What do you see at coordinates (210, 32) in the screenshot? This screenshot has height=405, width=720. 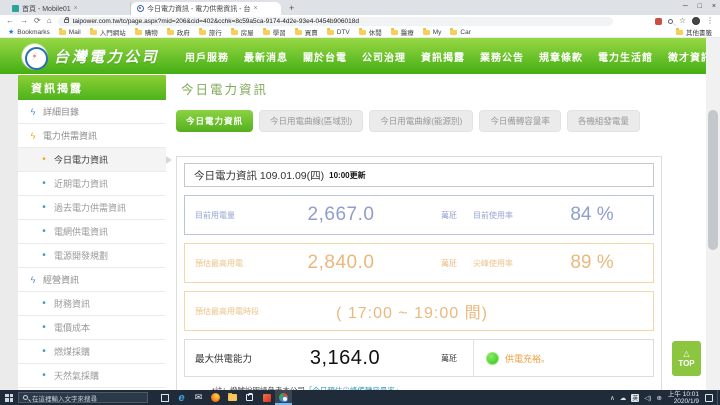 I see `bookmark-item: 旅行` at bounding box center [210, 32].